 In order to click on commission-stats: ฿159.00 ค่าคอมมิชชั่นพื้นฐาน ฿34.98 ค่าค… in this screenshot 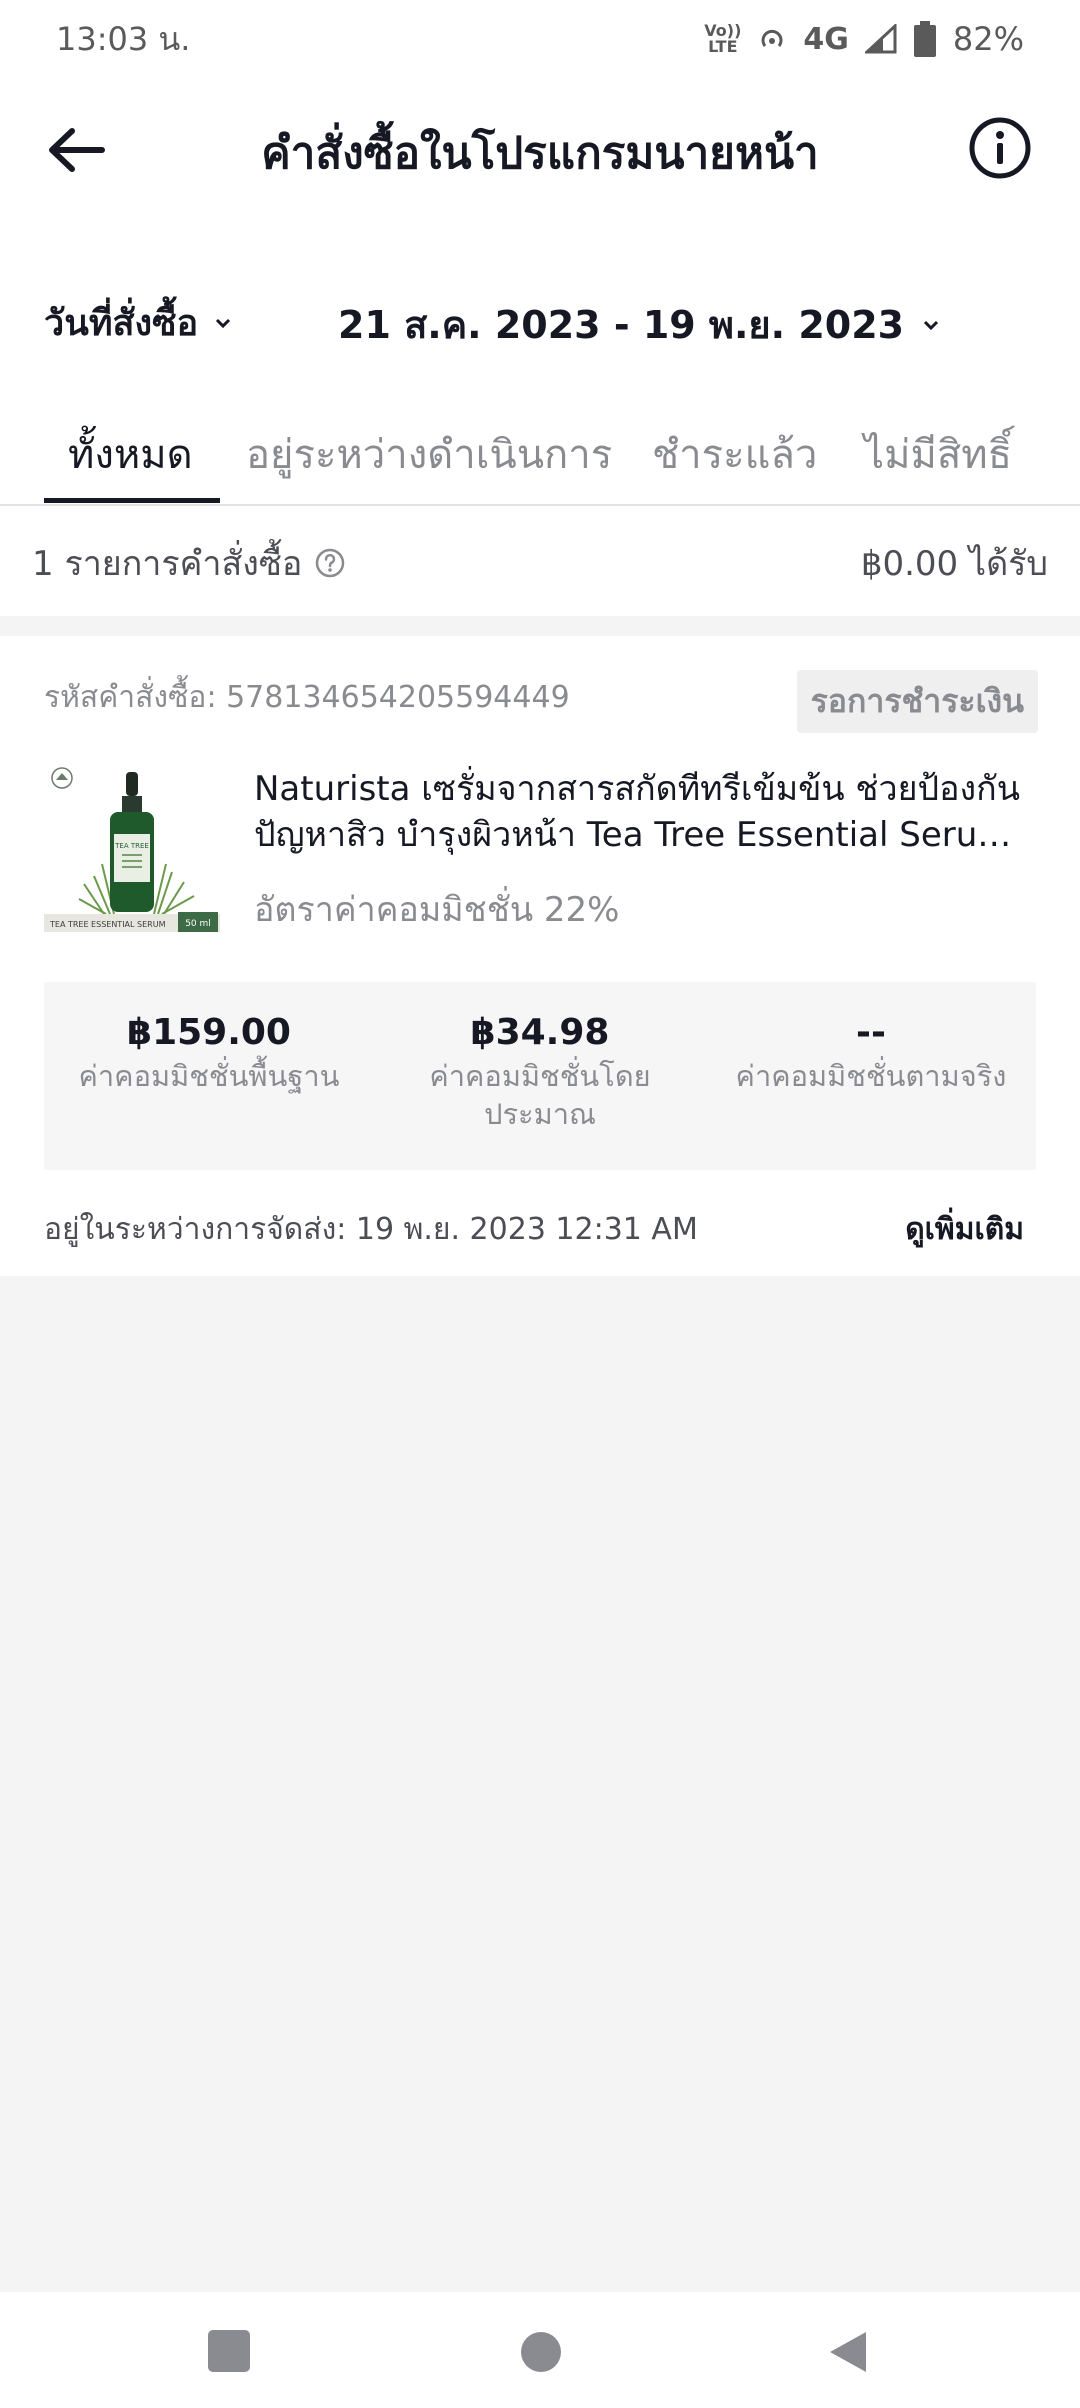, I will do `click(540, 1076)`.